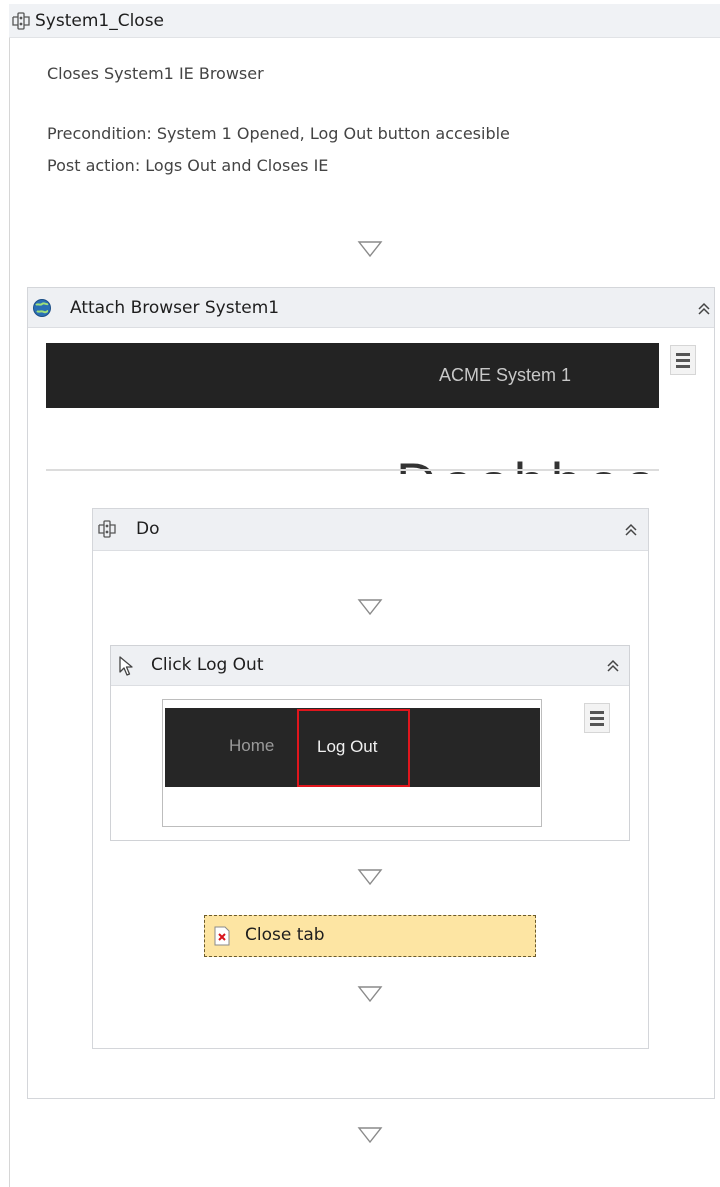  Describe the element at coordinates (207, 665) in the screenshot. I see `click-log-out-title: Click Log Out` at that location.